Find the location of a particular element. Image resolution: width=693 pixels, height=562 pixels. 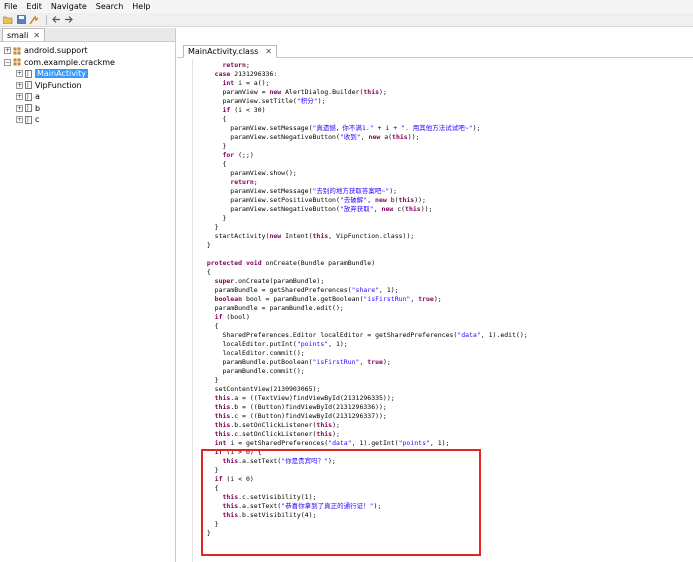

tree-item: +b is located at coordinates (87, 109).